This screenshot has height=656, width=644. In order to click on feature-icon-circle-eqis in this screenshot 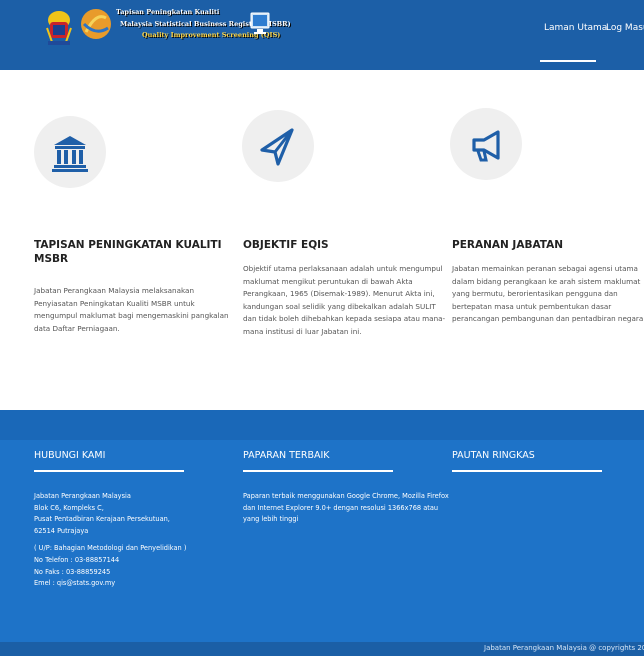, I will do `click(278, 146)`.